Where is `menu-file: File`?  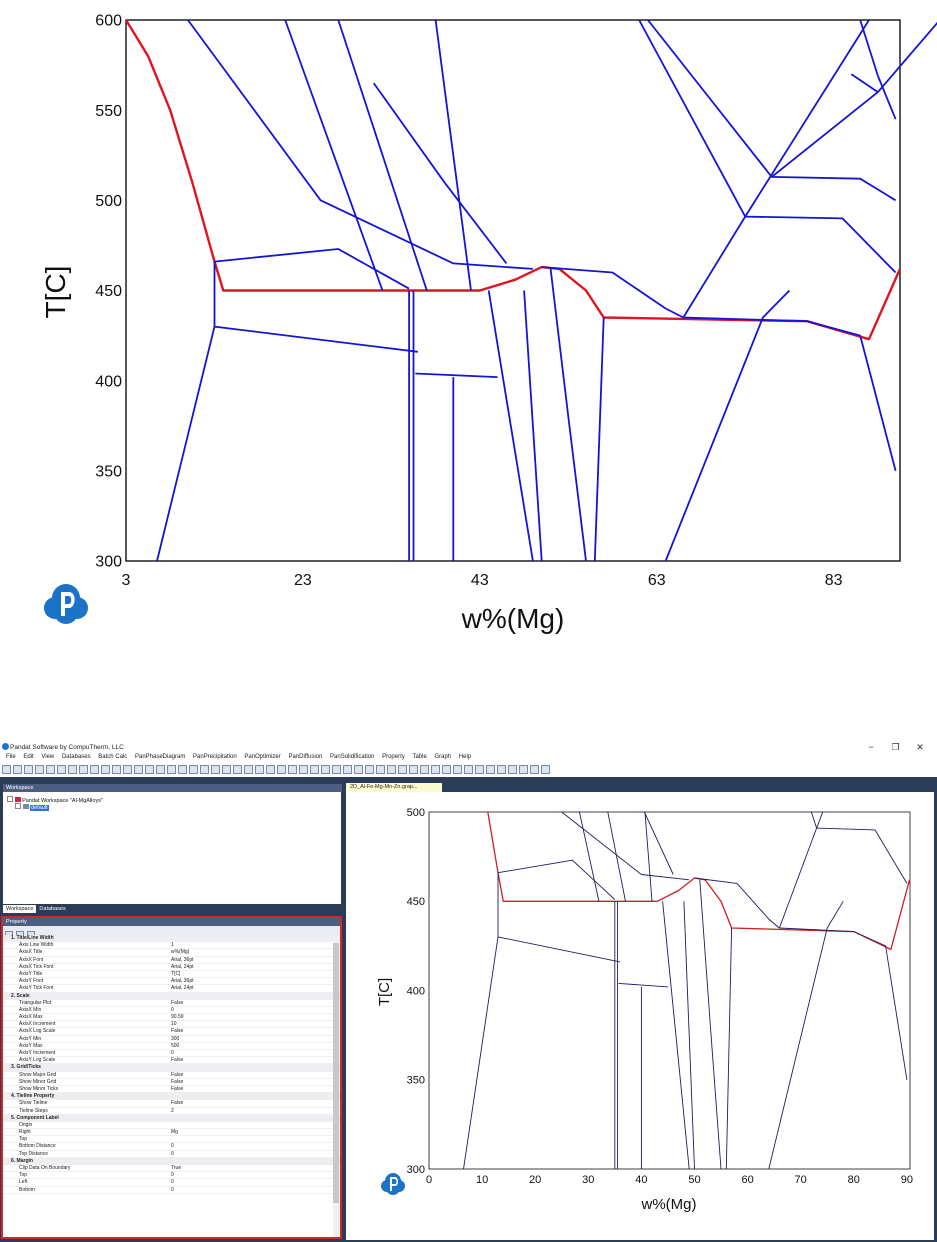
menu-file: File is located at coordinates (11, 757).